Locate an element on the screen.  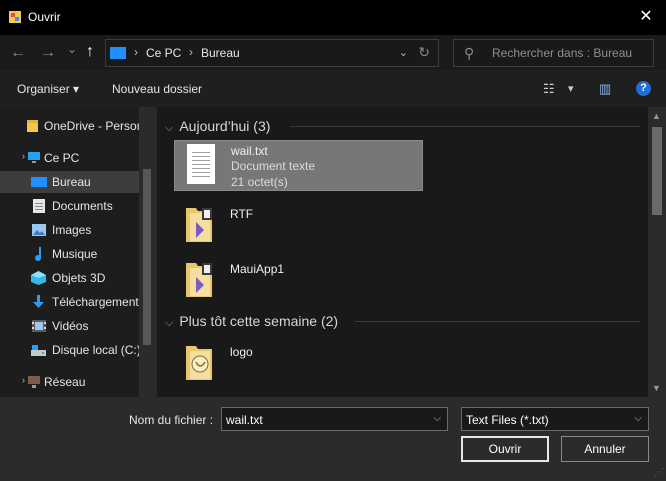
sidebar-item-label: Vidéos is located at coordinates (70, 326).